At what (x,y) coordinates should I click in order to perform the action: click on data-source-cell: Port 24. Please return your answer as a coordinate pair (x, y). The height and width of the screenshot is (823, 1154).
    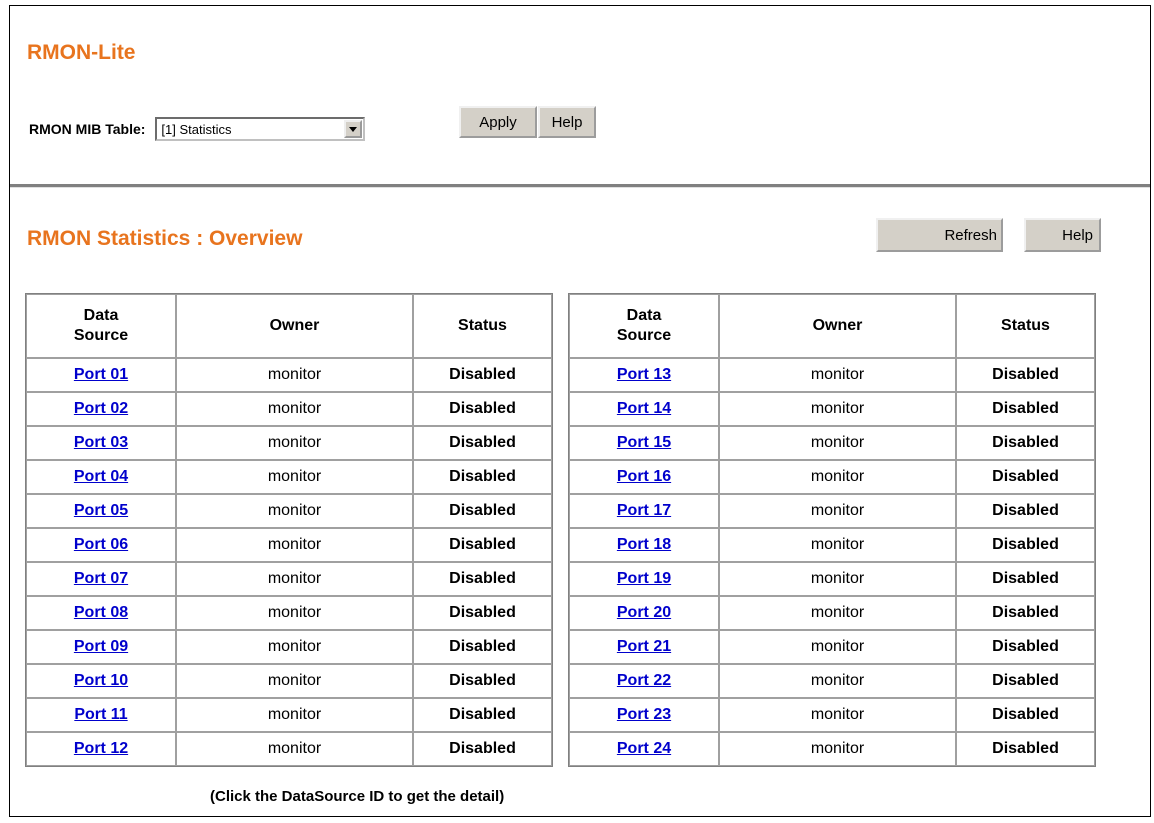
    Looking at the image, I should click on (644, 749).